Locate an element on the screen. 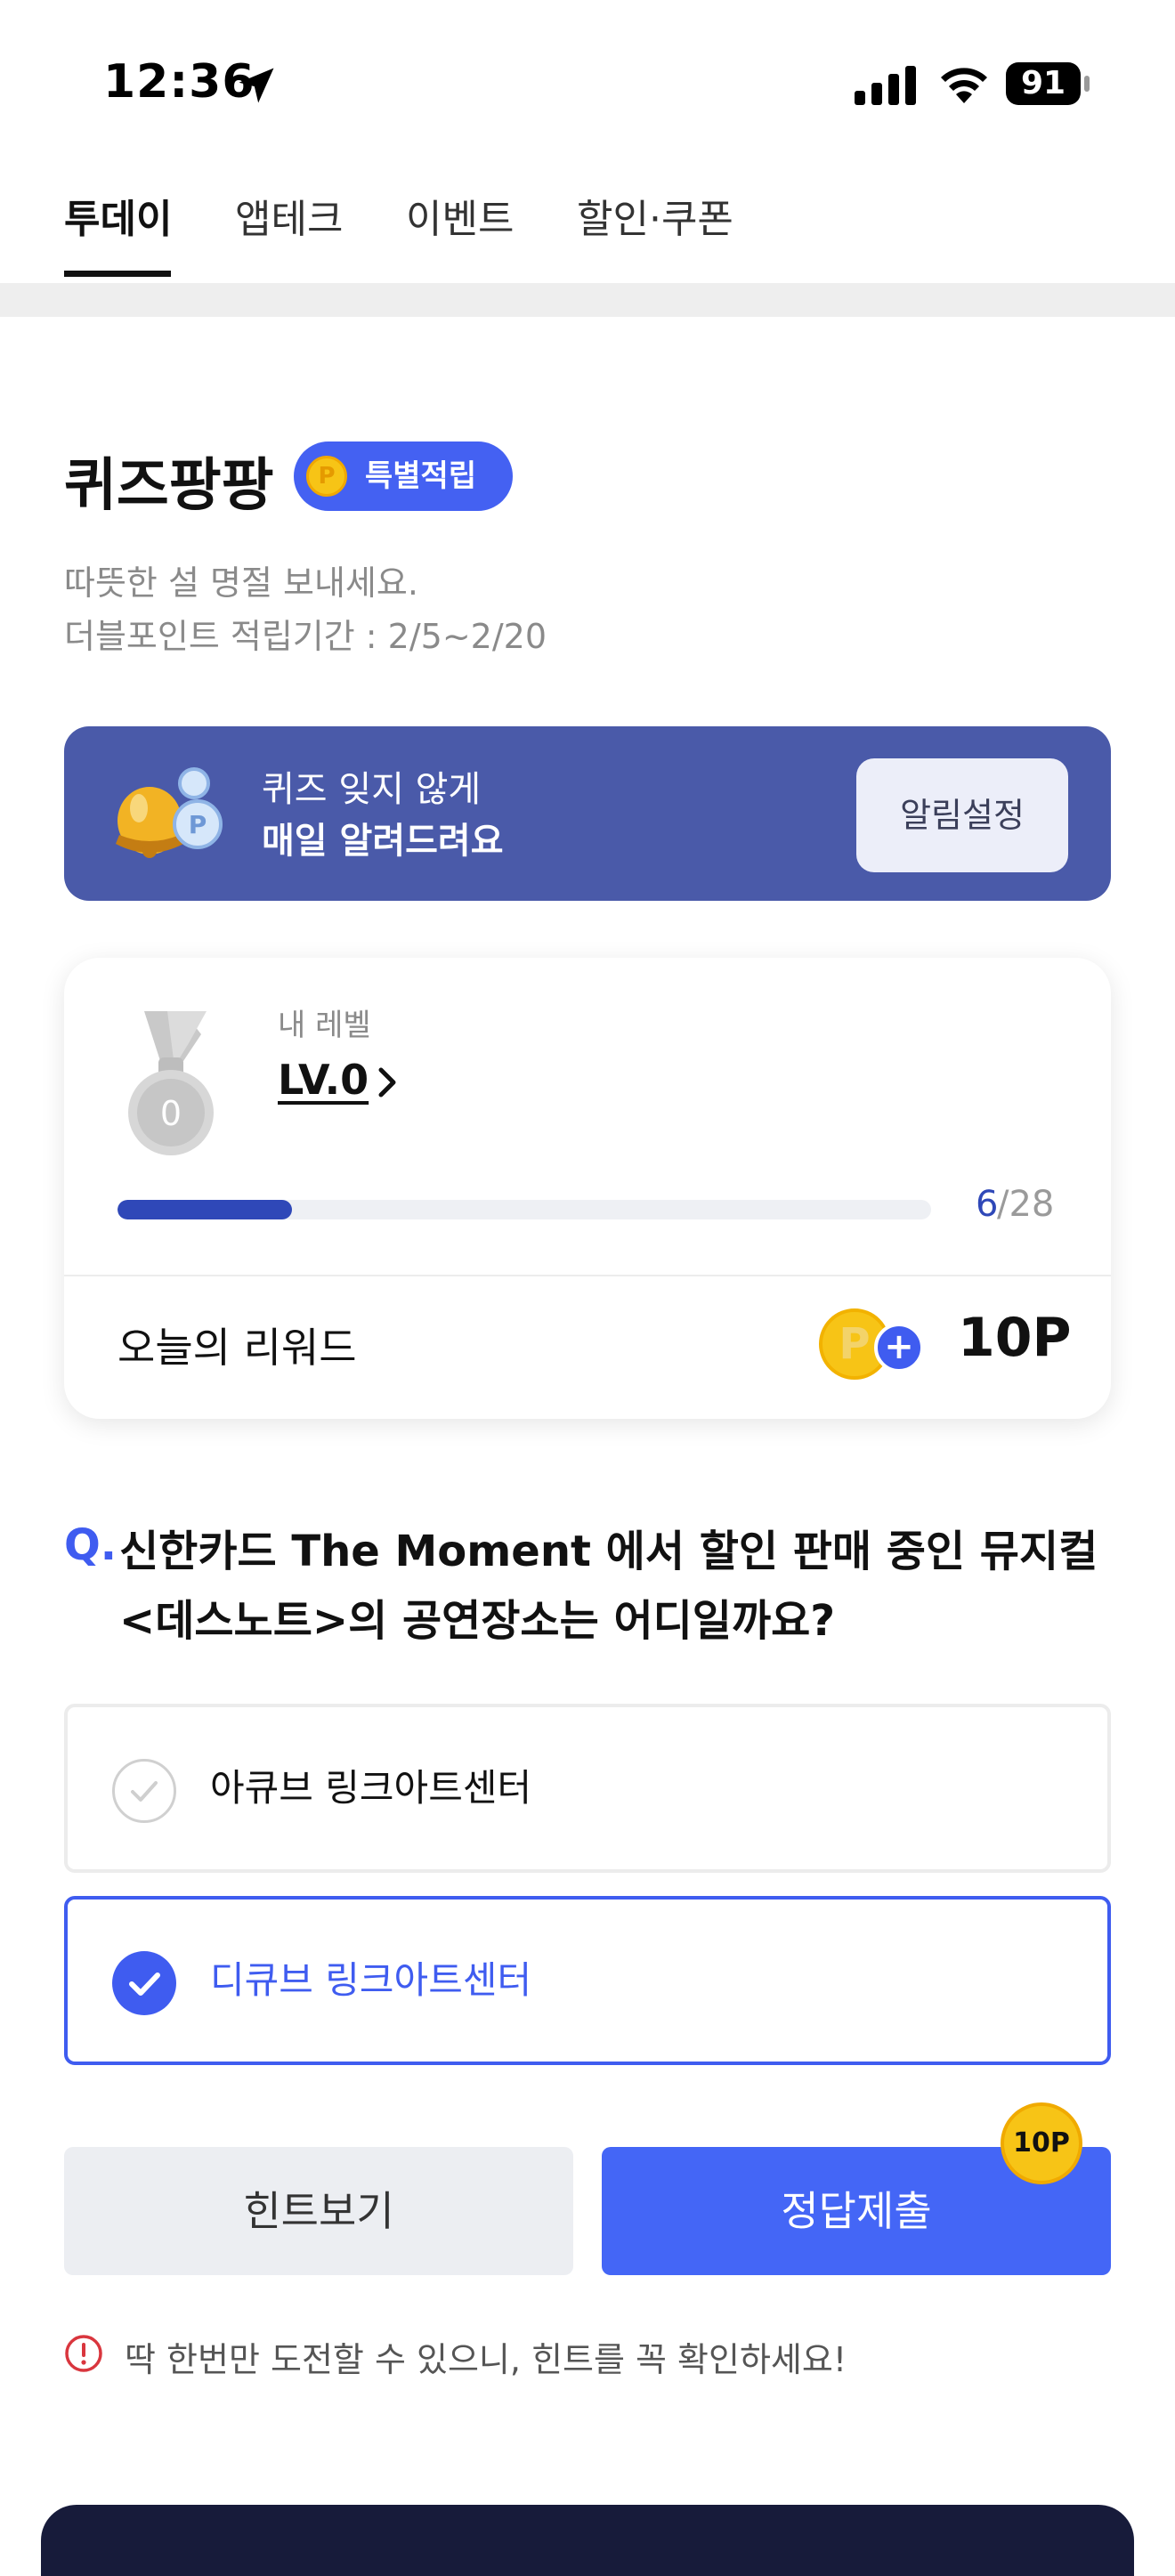  level-progress-fill is located at coordinates (205, 1210).